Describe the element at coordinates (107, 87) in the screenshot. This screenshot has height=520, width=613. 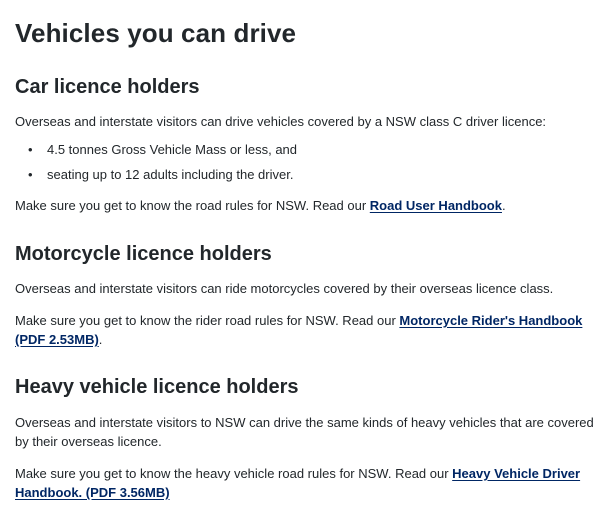
I see `car-licence-heading: Car licence holders` at that location.